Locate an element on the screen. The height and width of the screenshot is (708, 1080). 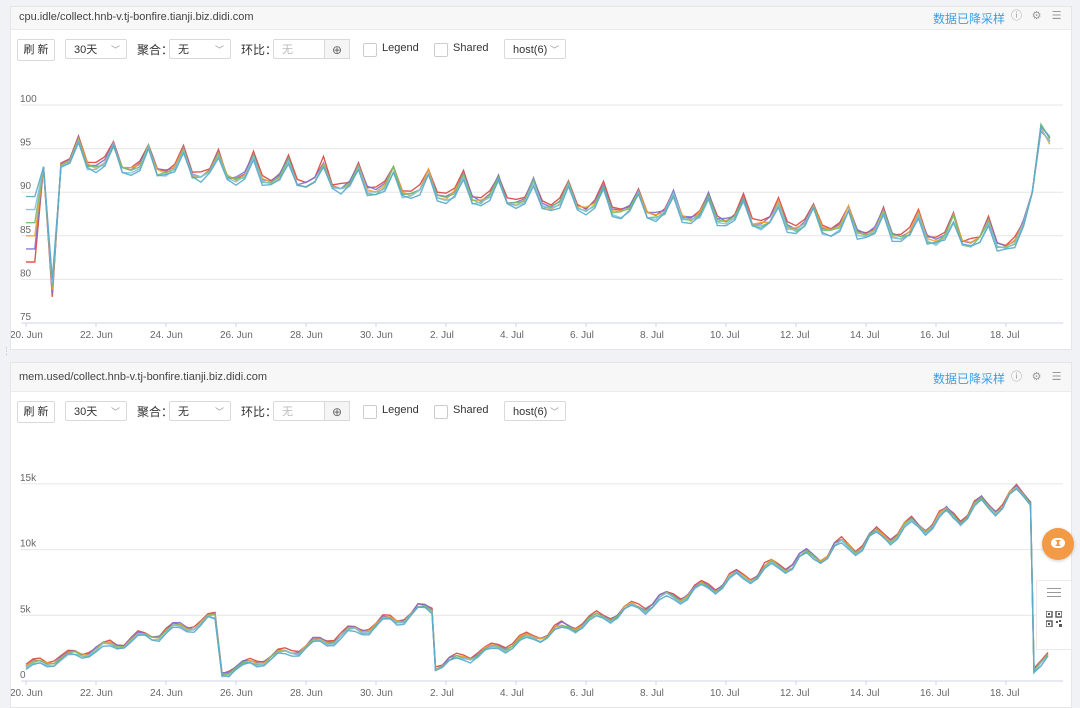
chat-bubble-icon is located at coordinates (1058, 544).